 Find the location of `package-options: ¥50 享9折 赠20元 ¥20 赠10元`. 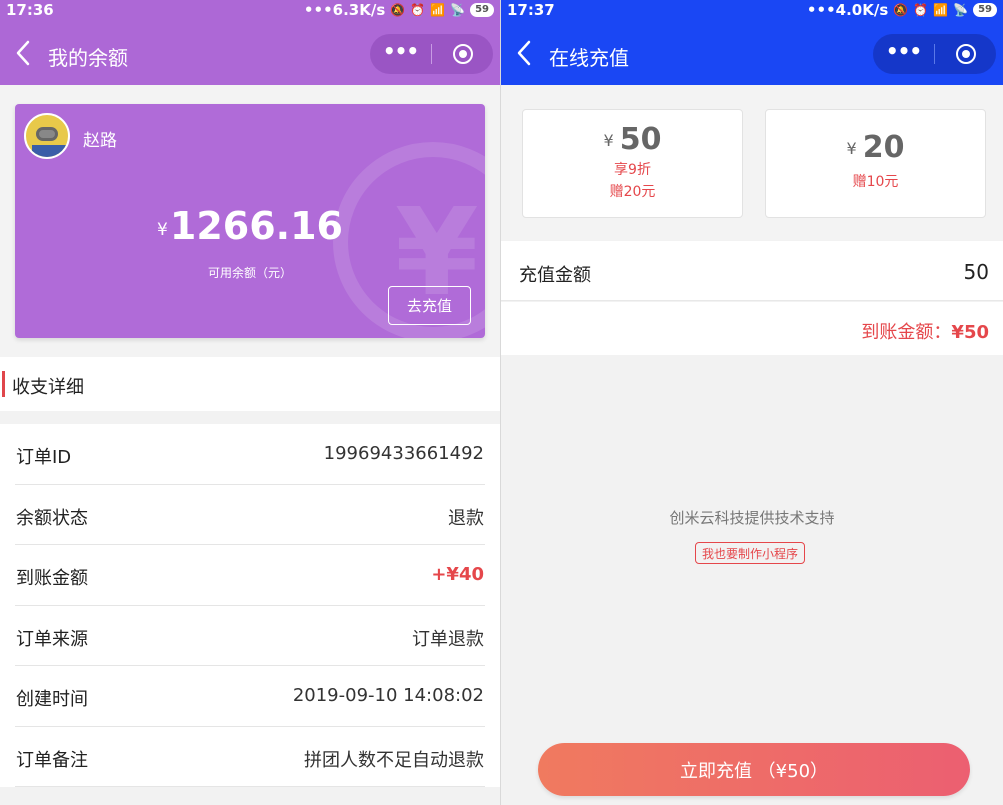

package-options: ¥50 享9折 赠20元 ¥20 赠10元 is located at coordinates (752, 162).